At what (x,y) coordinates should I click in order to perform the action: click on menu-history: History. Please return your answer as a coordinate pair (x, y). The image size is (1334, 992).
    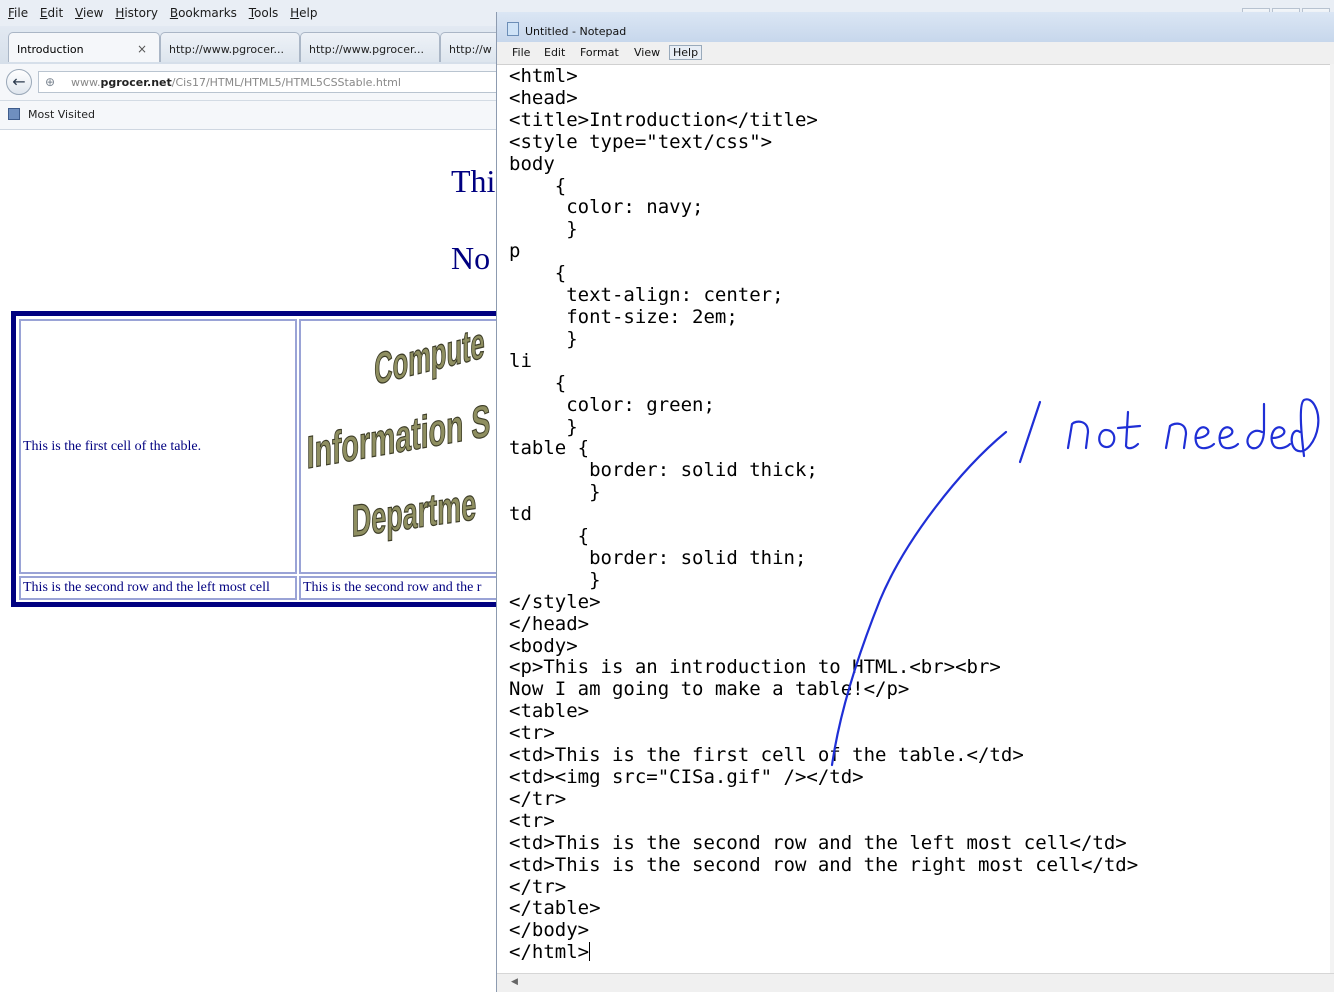
    Looking at the image, I should click on (136, 13).